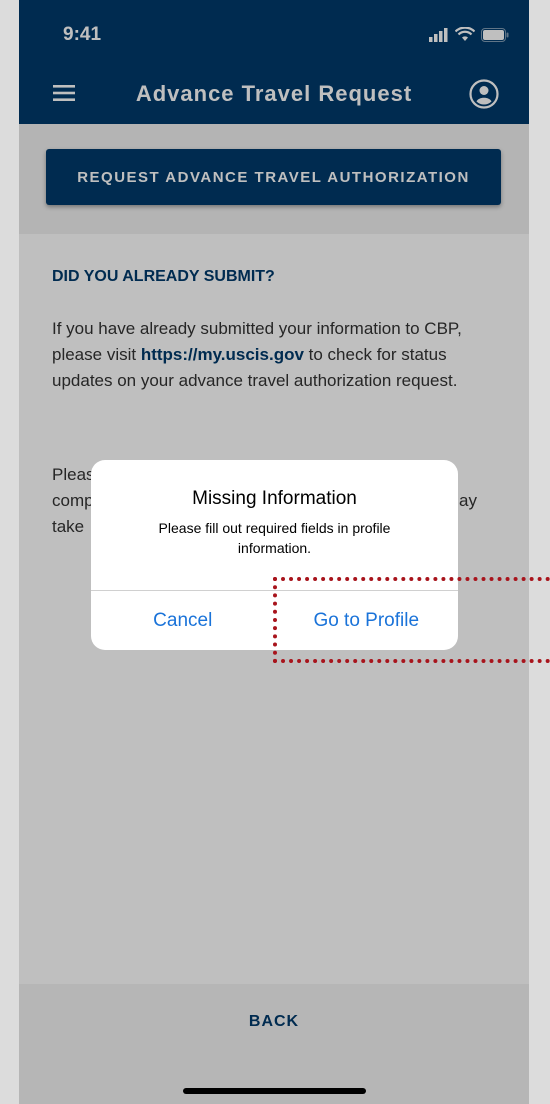  I want to click on cancel-button: Cancel, so click(183, 620).